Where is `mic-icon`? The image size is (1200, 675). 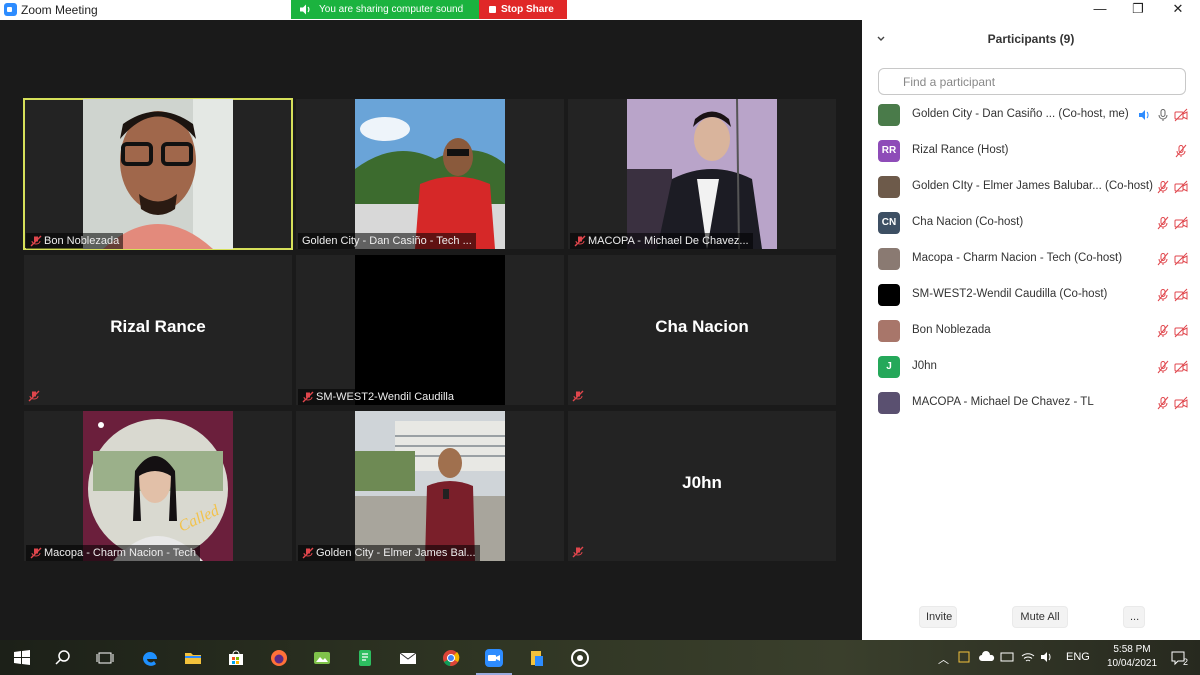 mic-icon is located at coordinates (1163, 115).